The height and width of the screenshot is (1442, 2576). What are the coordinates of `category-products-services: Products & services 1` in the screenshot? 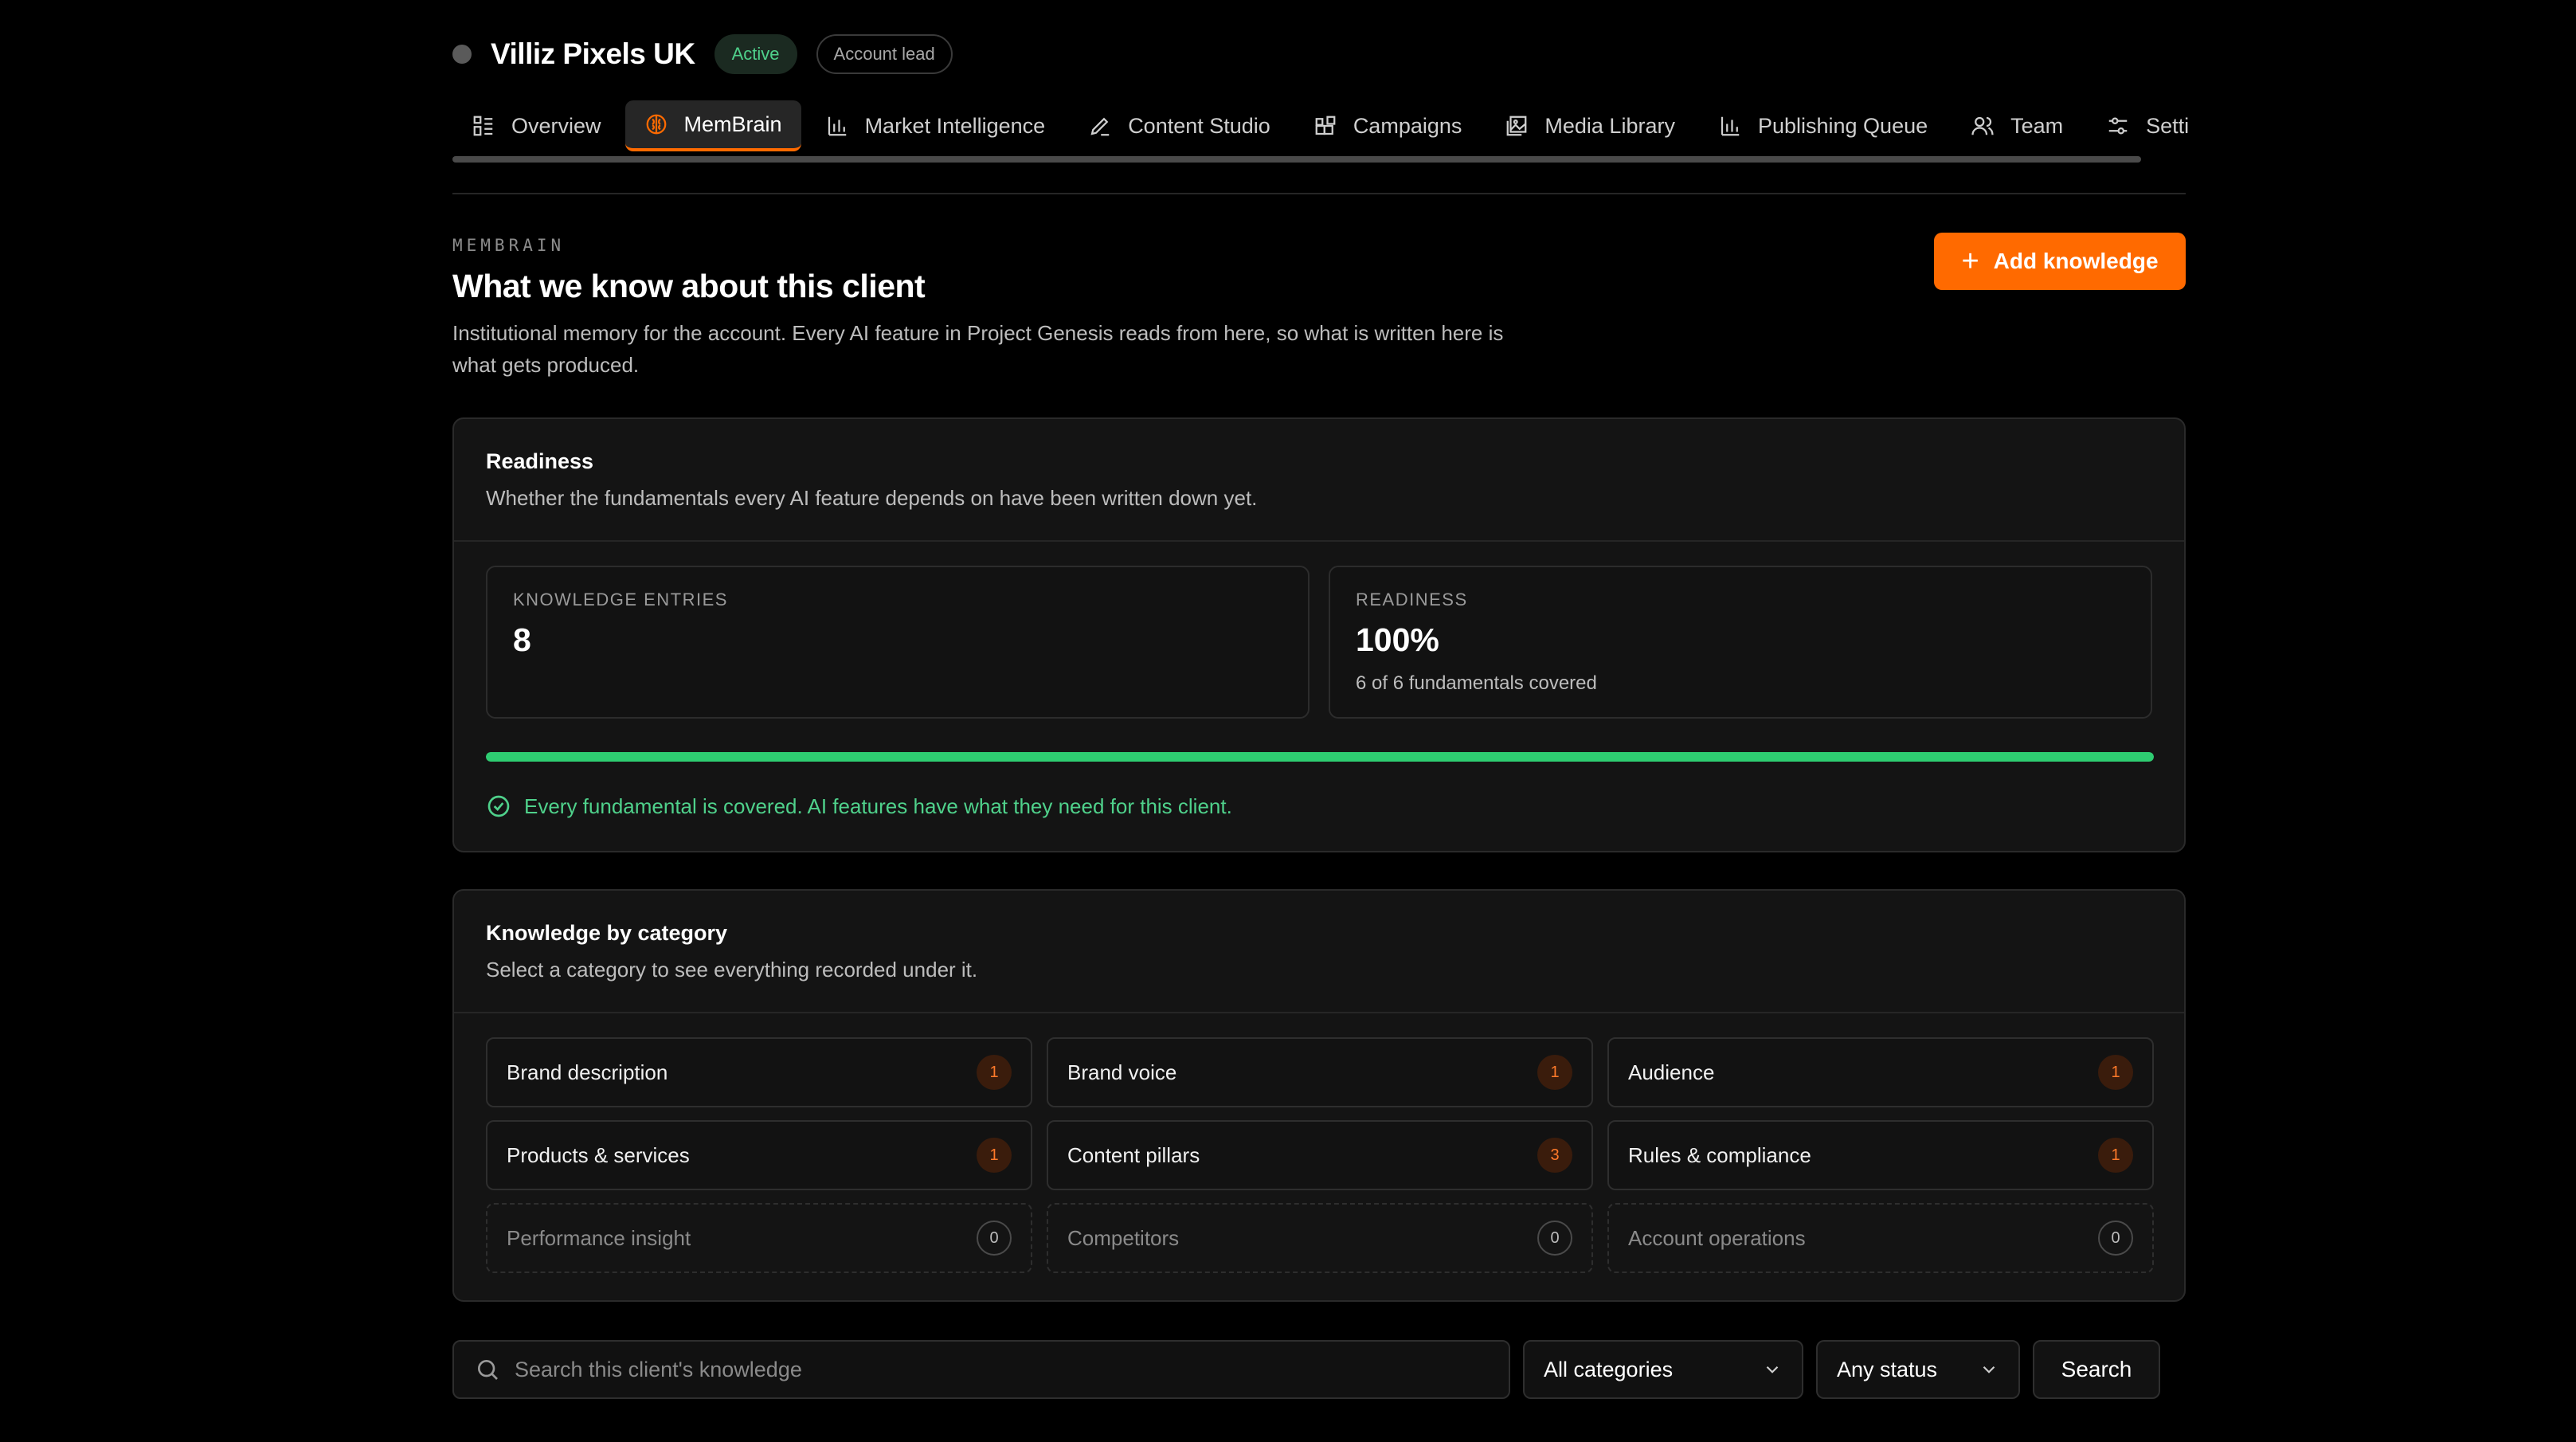 It's located at (759, 1155).